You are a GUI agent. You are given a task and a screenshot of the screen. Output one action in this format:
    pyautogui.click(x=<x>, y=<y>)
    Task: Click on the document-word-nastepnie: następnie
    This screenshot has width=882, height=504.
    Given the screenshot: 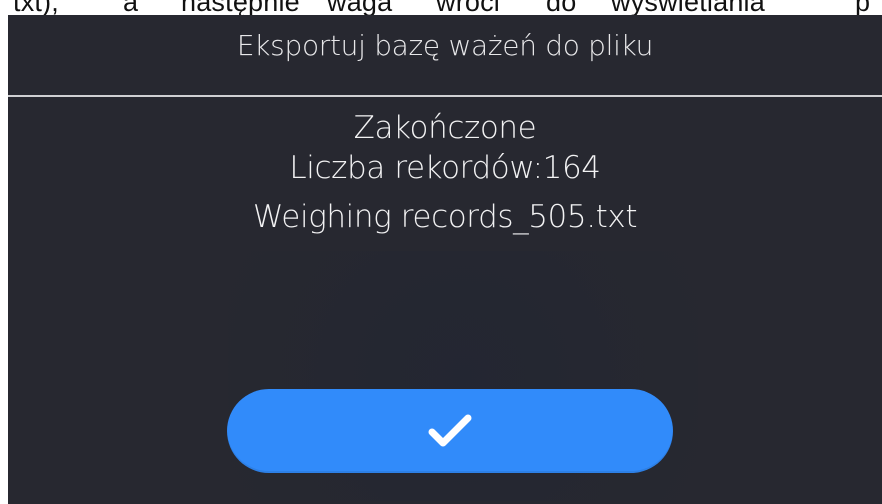 What is the action you would take?
    pyautogui.click(x=240, y=8)
    